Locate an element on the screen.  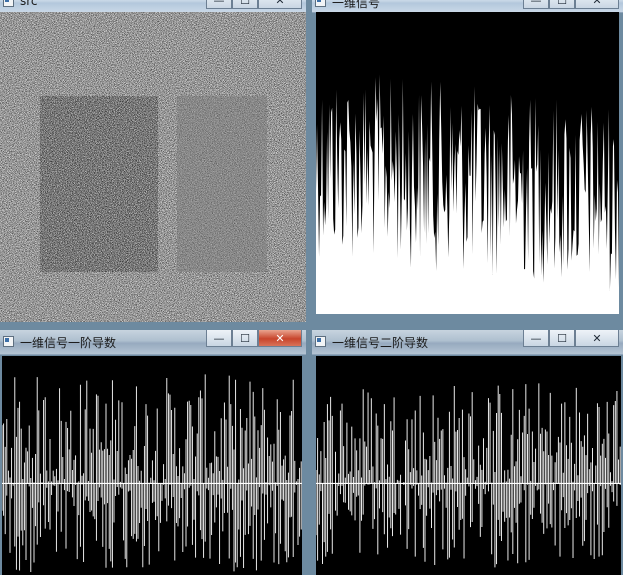
window-title: 一维信号一阶导数 is located at coordinates (68, 343).